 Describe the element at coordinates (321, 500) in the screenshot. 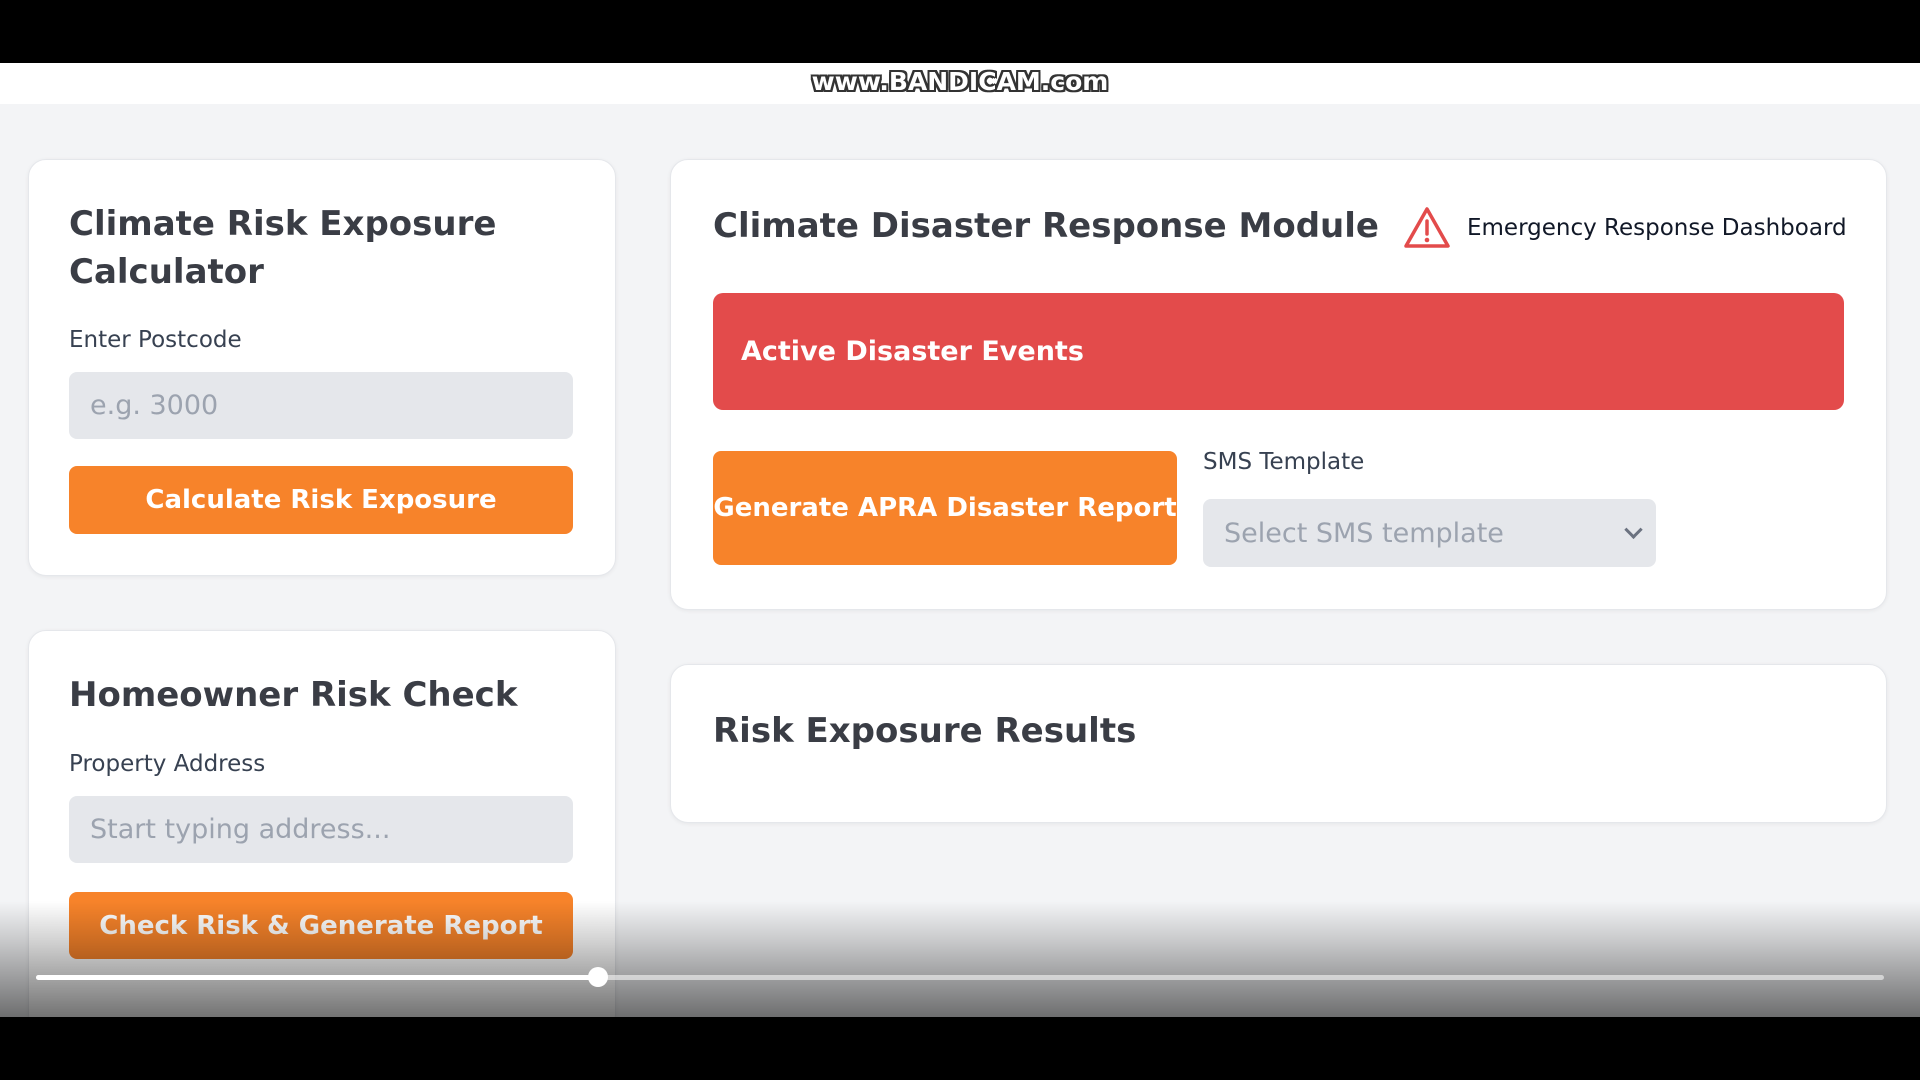

I see `calculate-risk-button: Calculate Risk Exposure` at that location.